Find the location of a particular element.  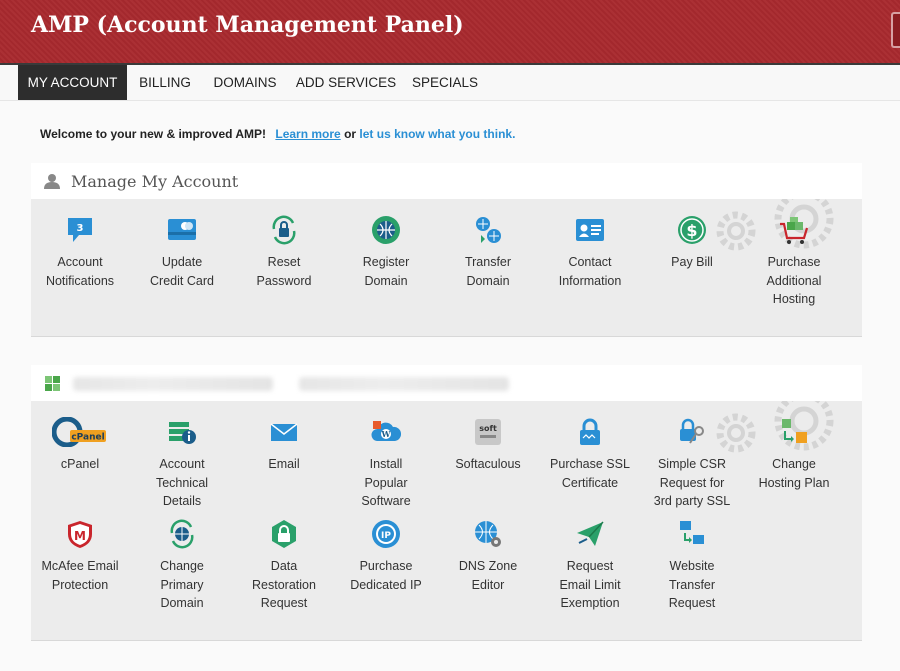

transfer-globes-icon is located at coordinates (488, 230).